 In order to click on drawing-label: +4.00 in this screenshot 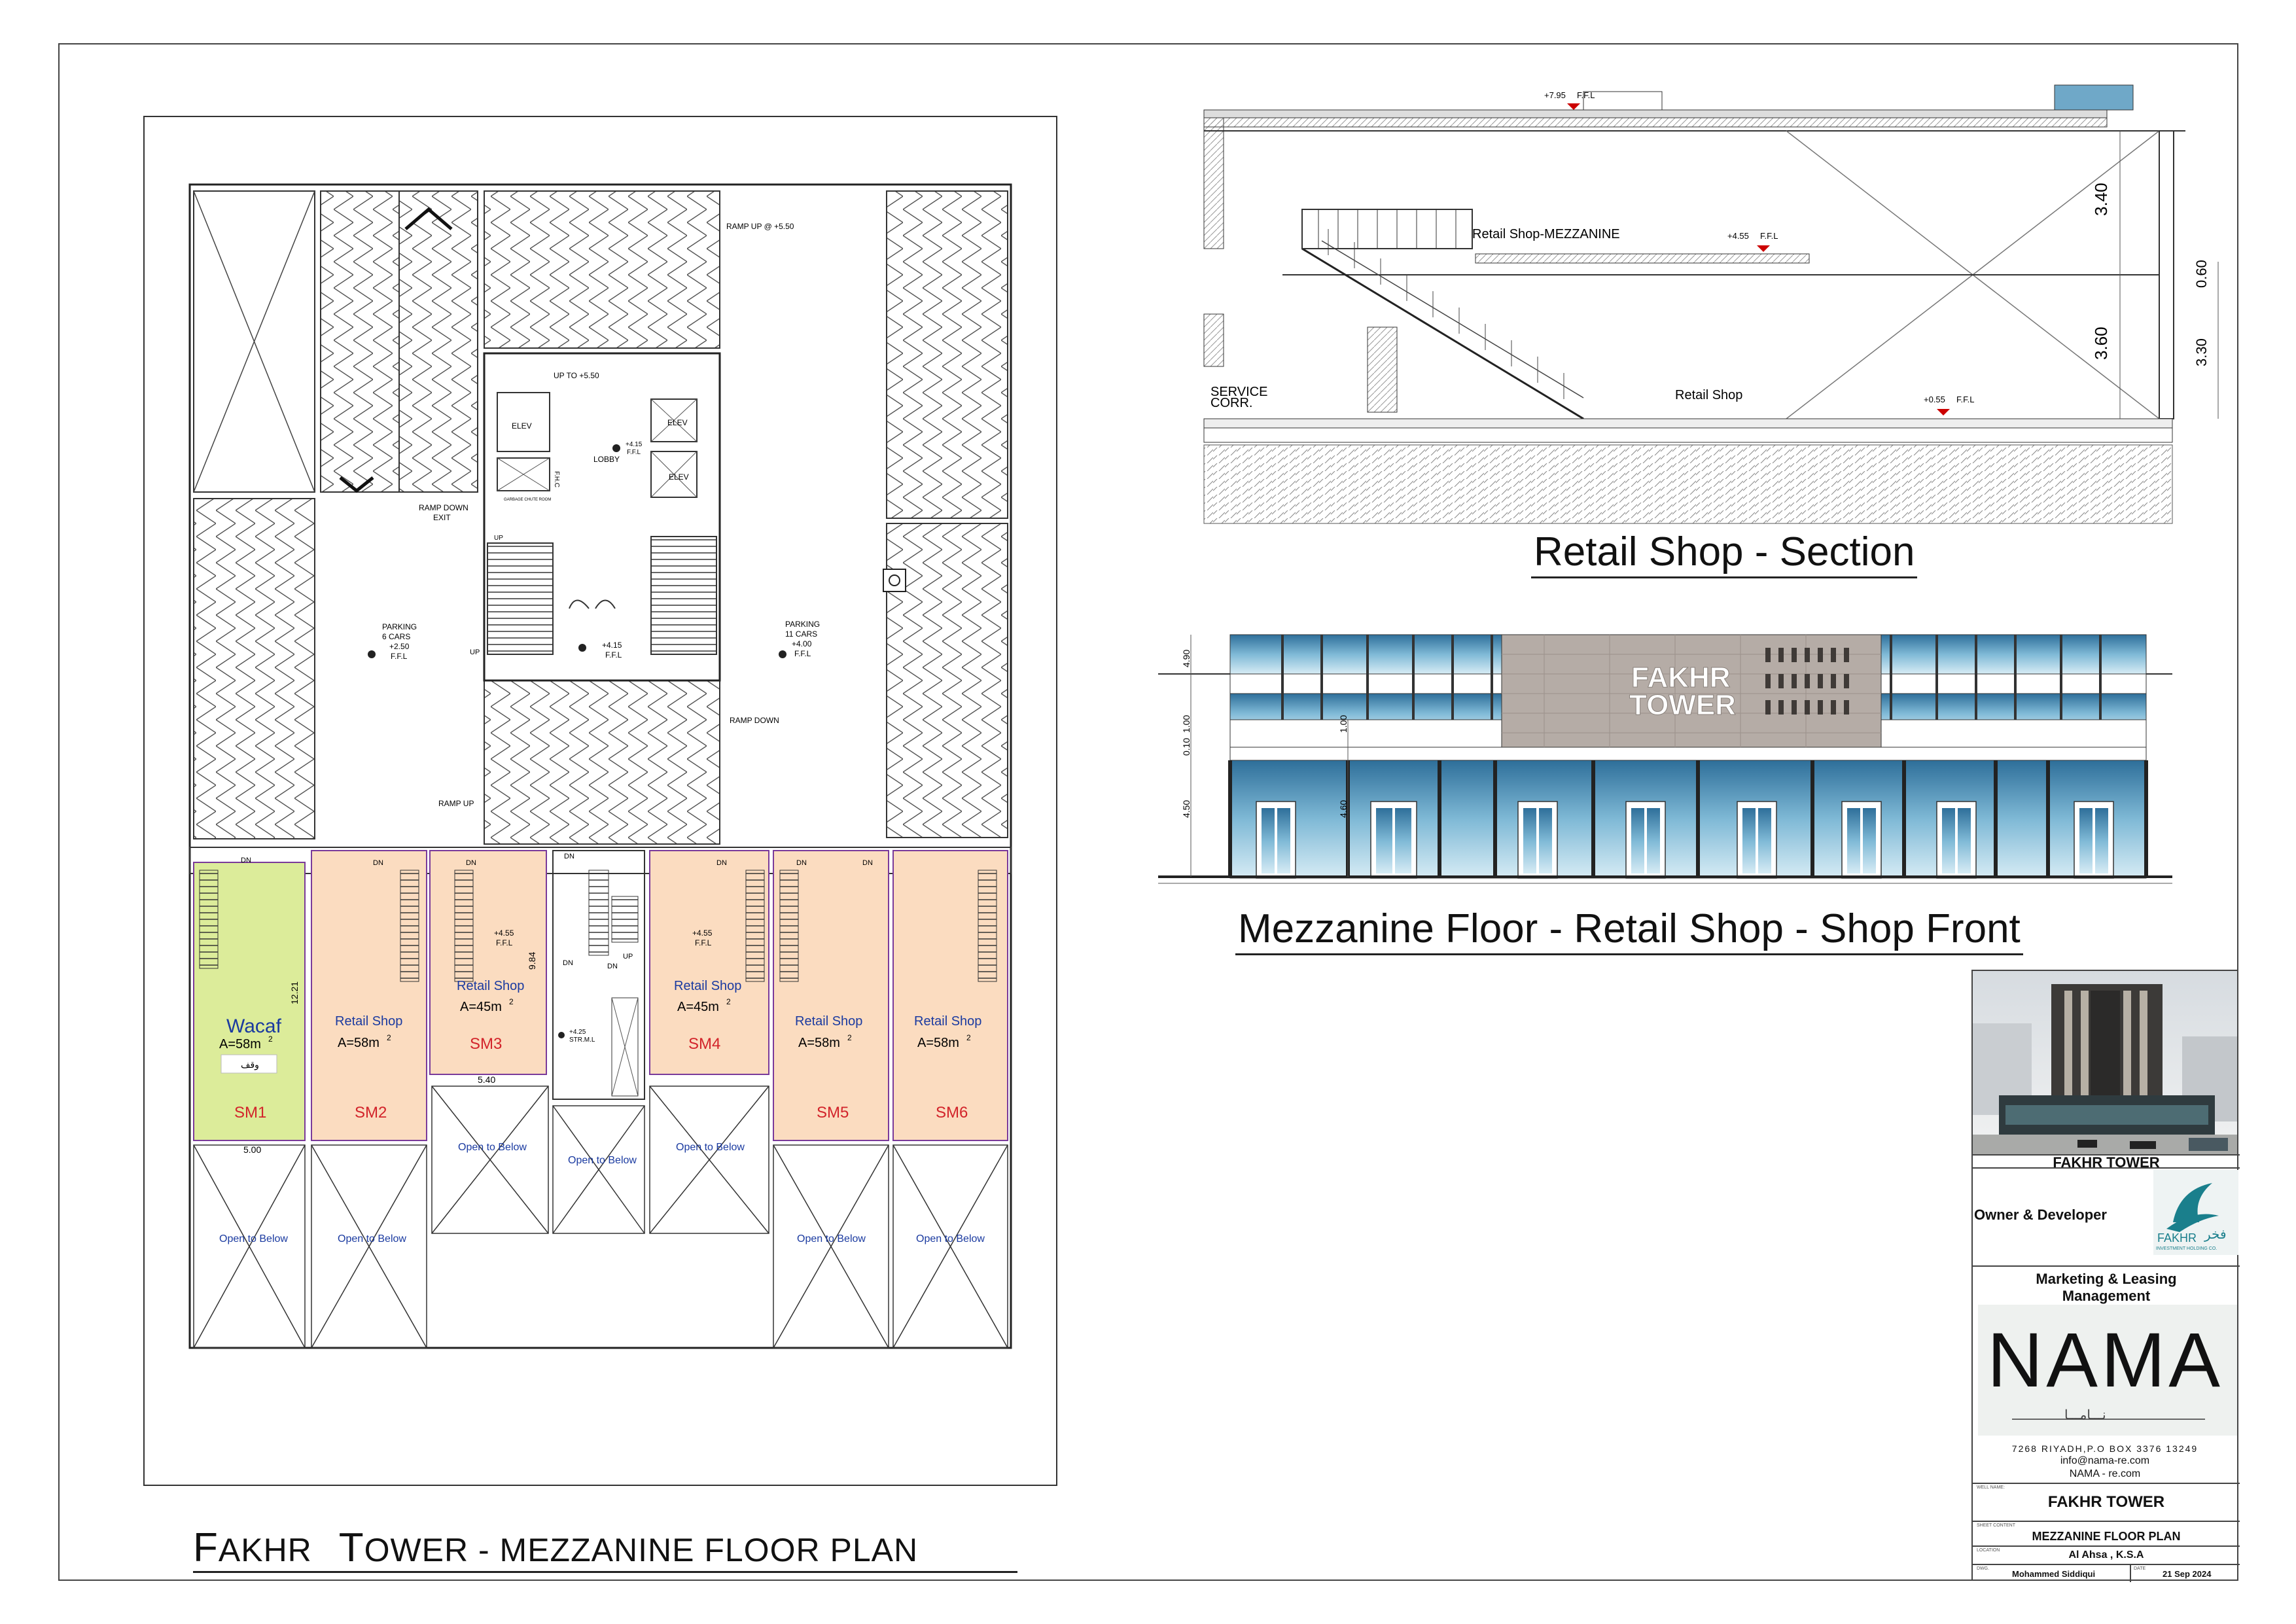, I will do `click(802, 643)`.